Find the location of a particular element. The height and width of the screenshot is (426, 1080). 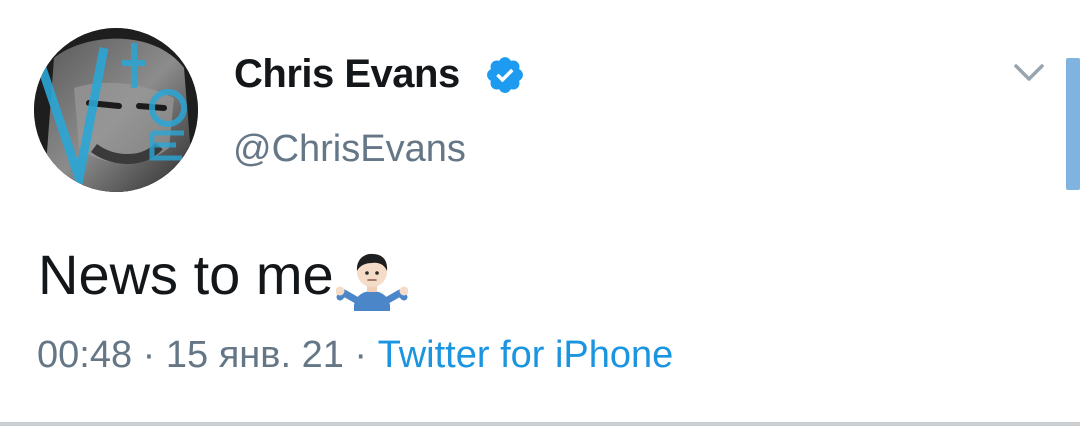

tweet-date: 15 янв. 21 is located at coordinates (255, 355).